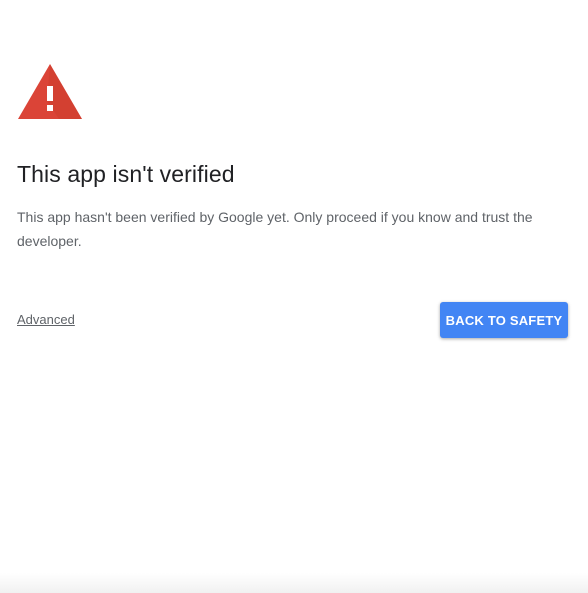 The width and height of the screenshot is (588, 593). I want to click on warning-triangle-icon, so click(50, 91).